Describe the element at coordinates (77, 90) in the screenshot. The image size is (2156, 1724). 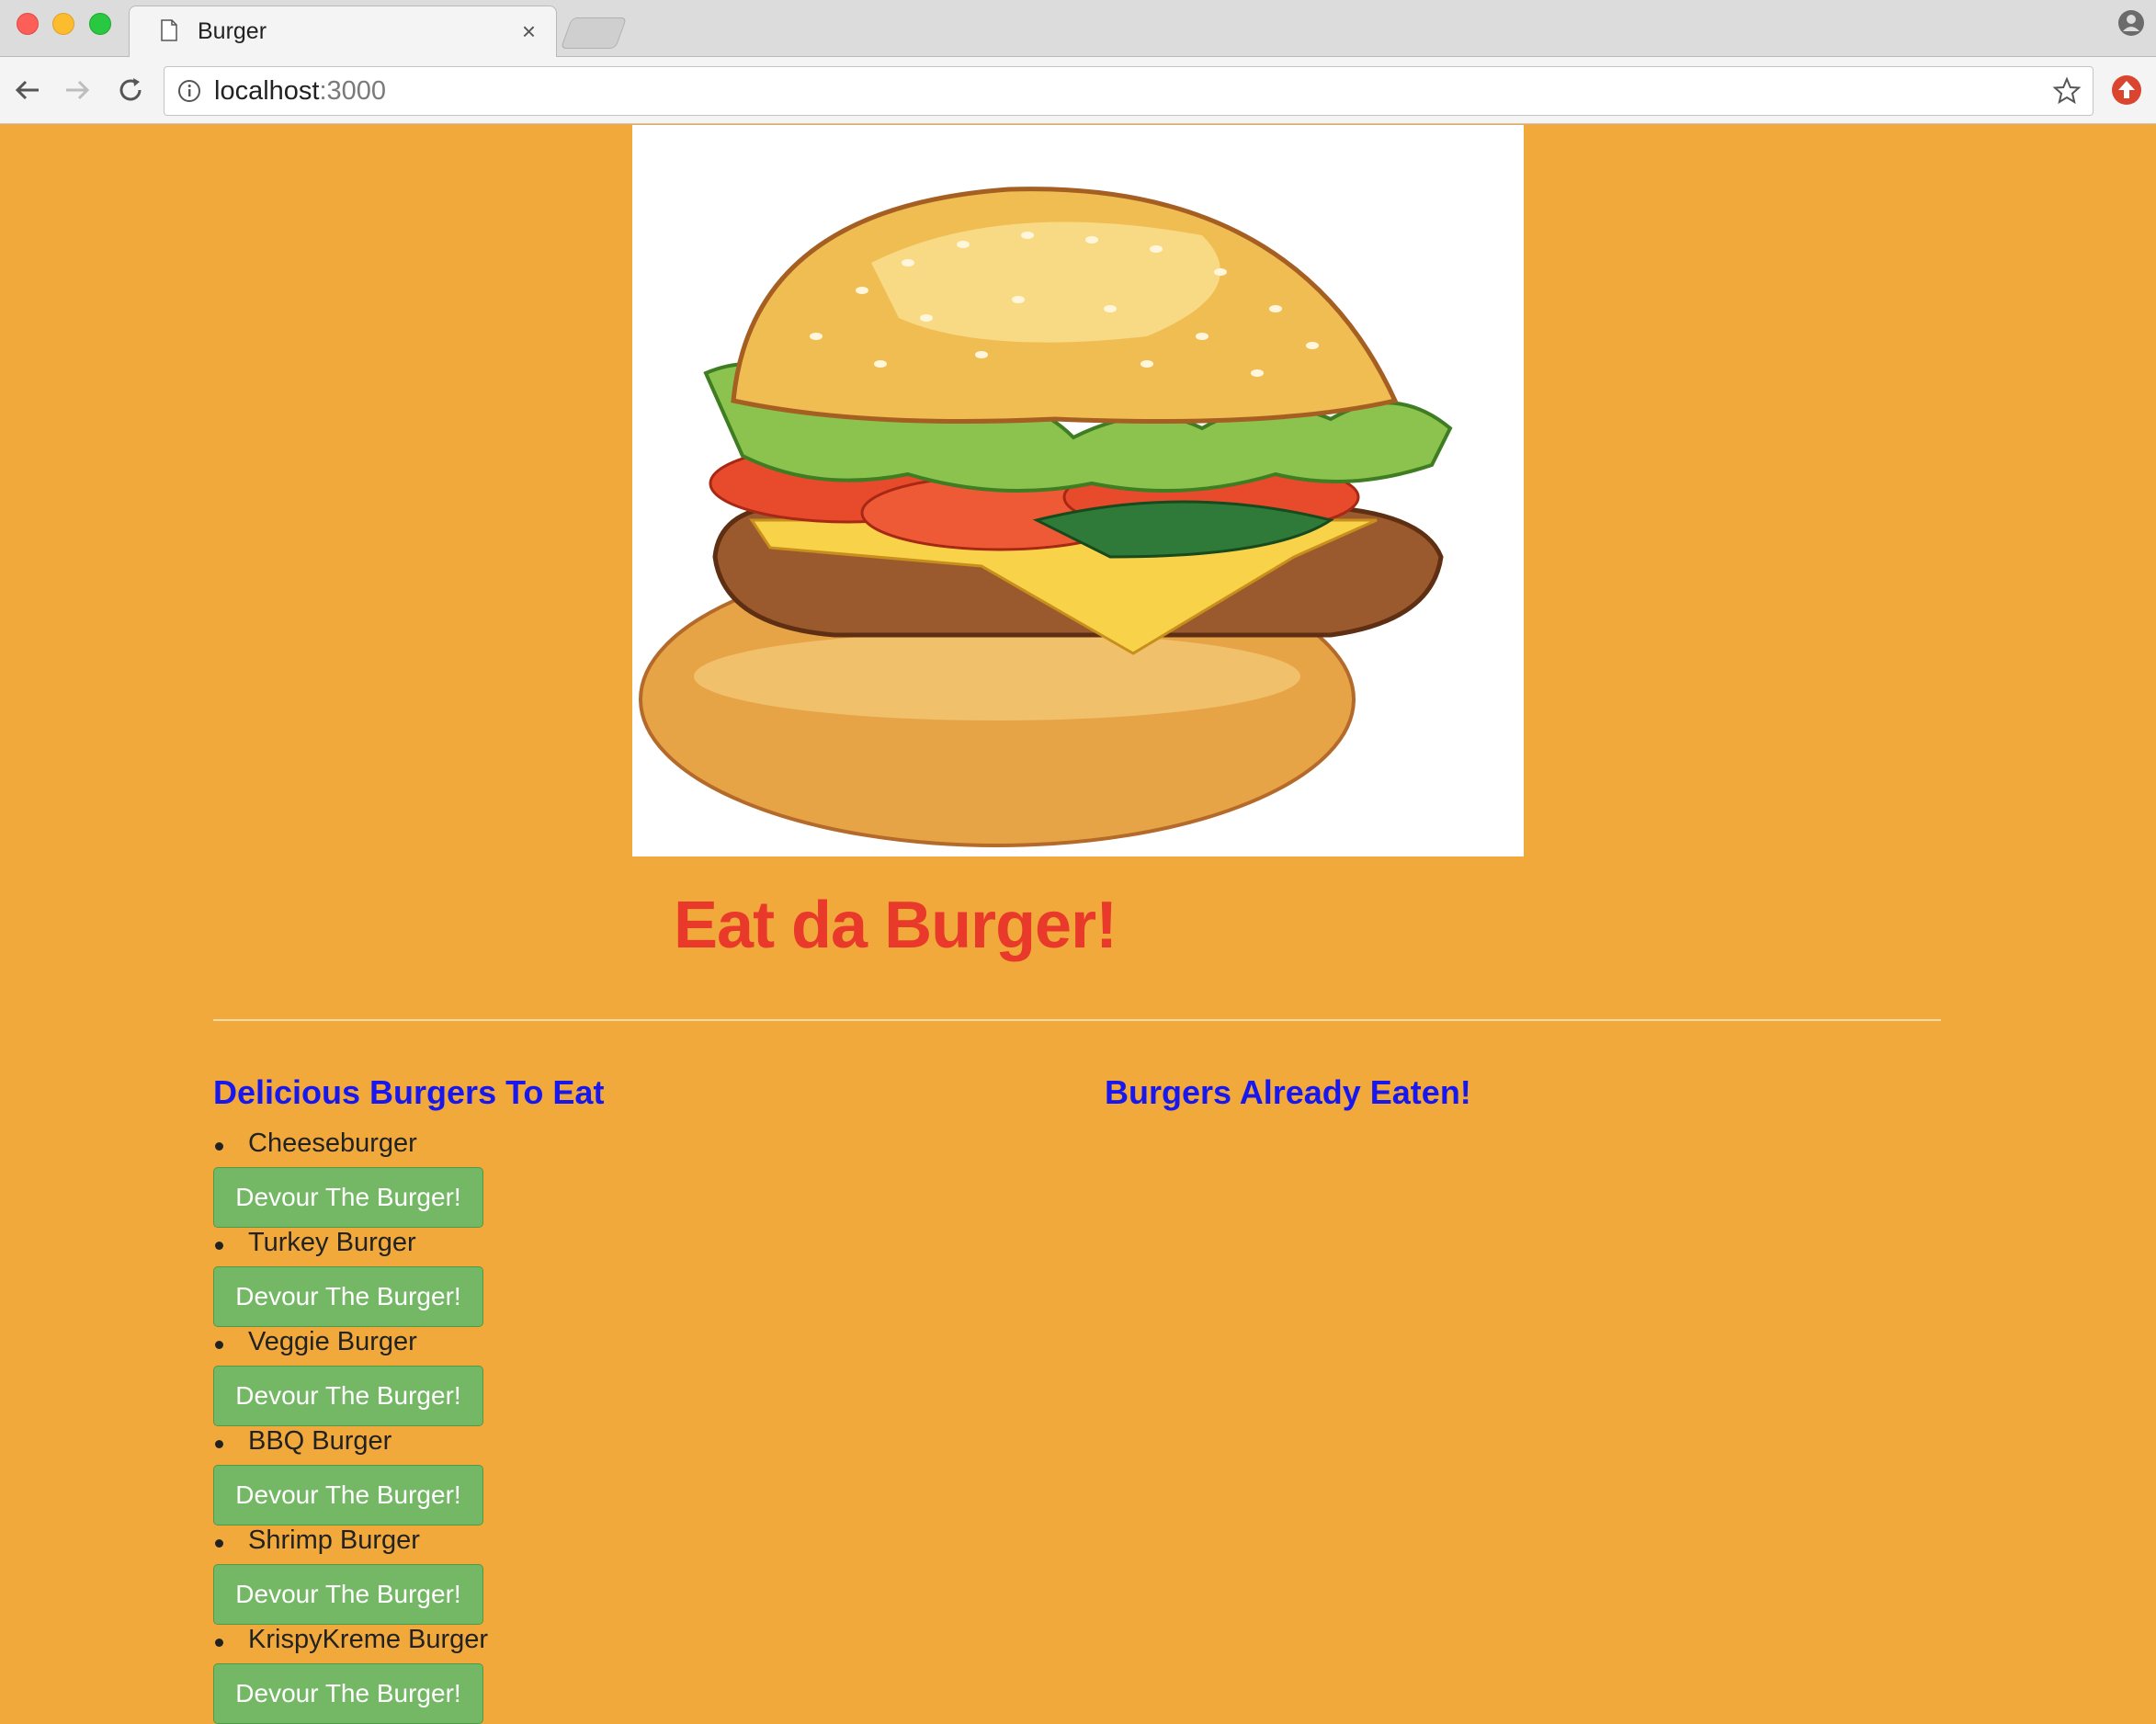
I see `forward-arrow-icon` at that location.